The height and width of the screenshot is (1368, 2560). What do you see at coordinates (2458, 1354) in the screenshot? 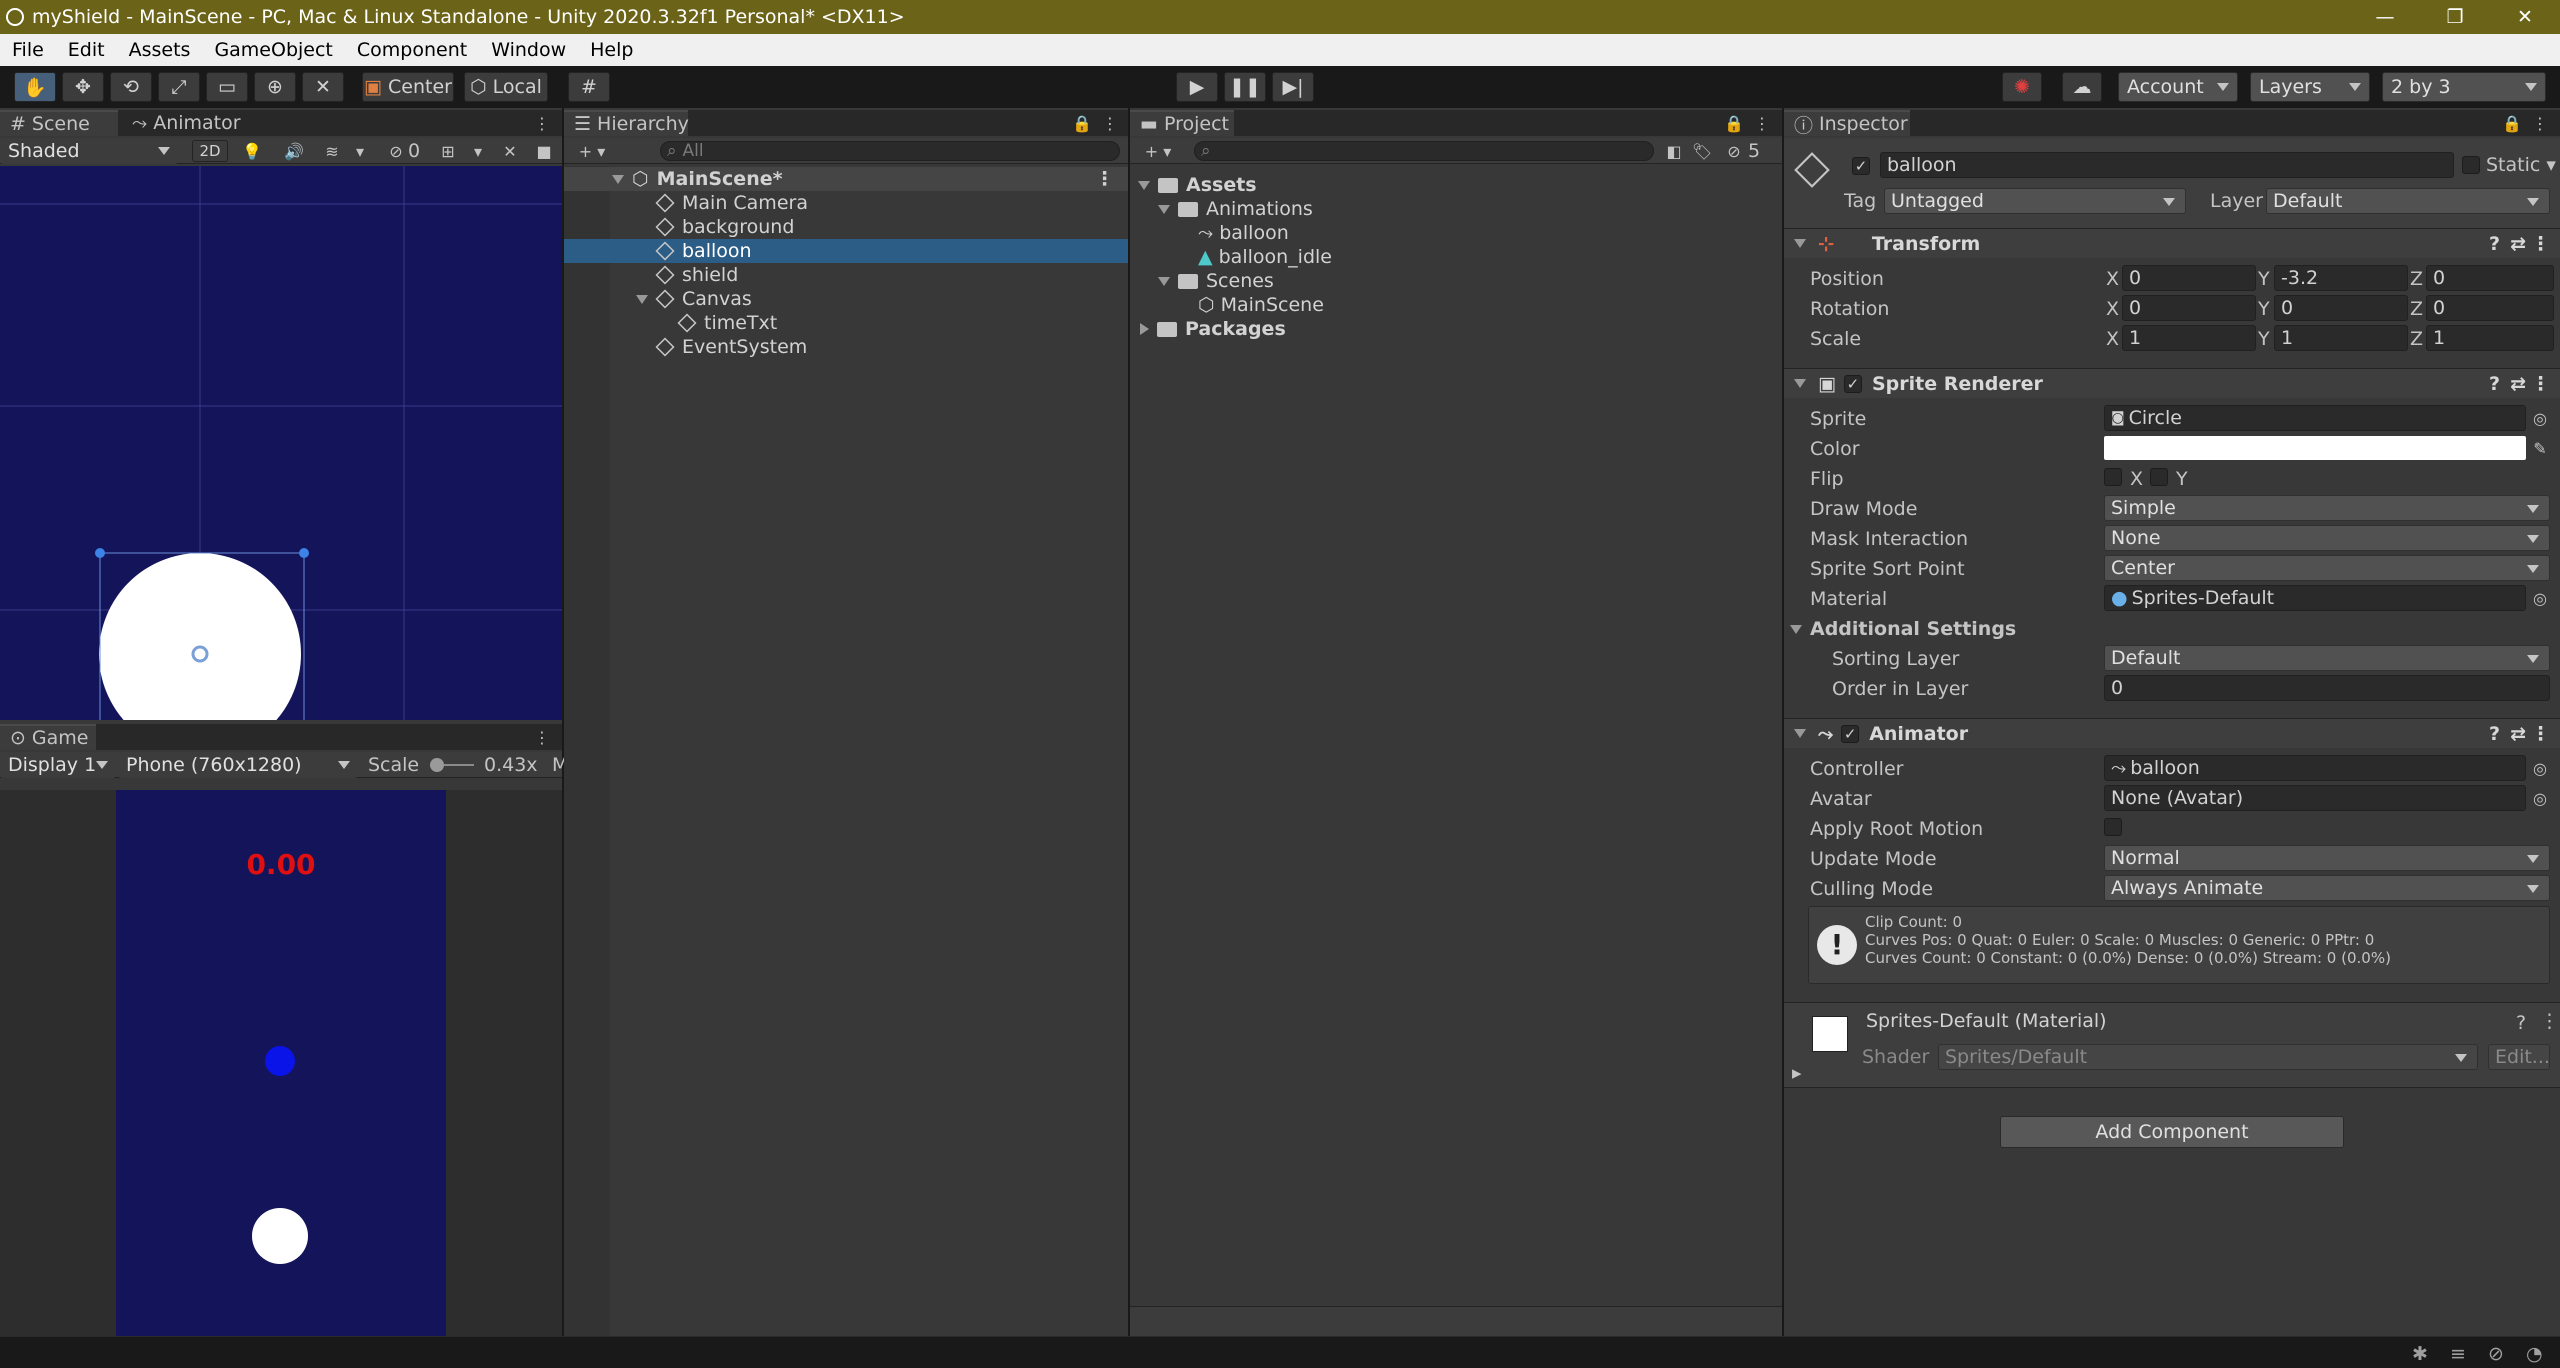
I see `layers-status-icon: ≡` at bounding box center [2458, 1354].